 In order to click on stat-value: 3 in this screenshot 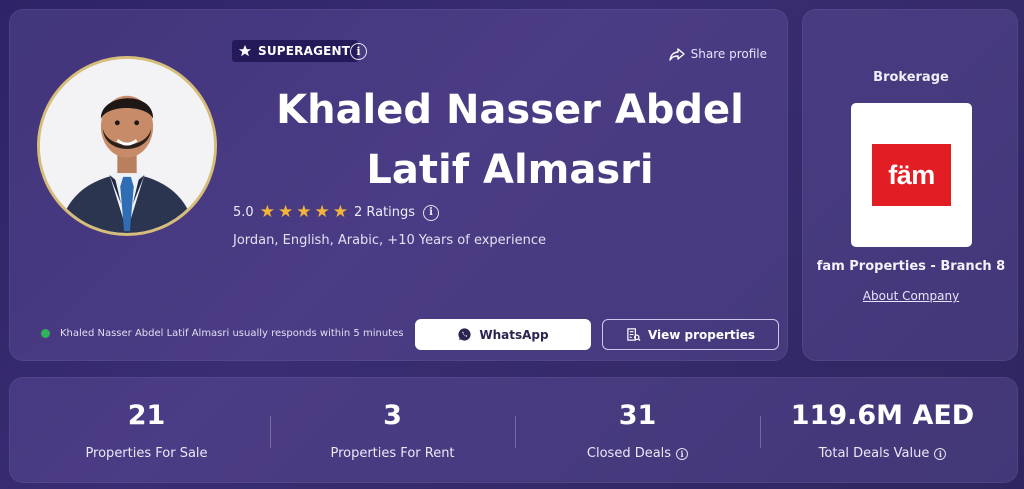, I will do `click(392, 415)`.